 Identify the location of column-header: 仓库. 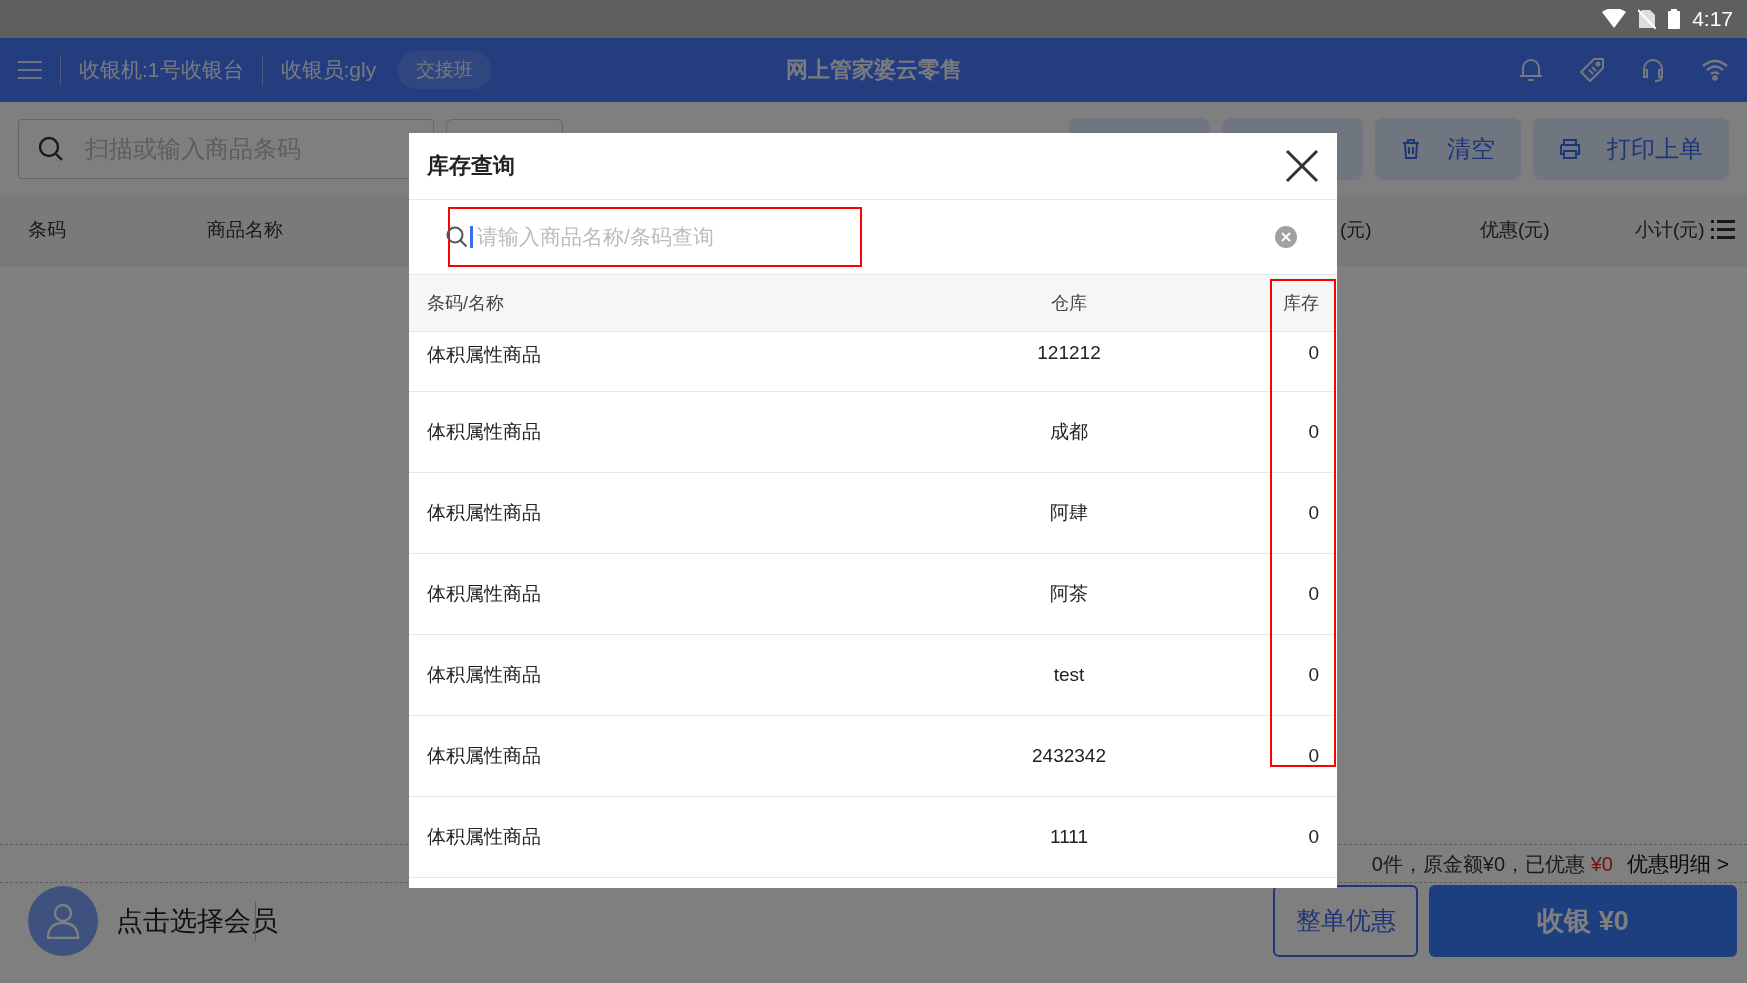
(1069, 303).